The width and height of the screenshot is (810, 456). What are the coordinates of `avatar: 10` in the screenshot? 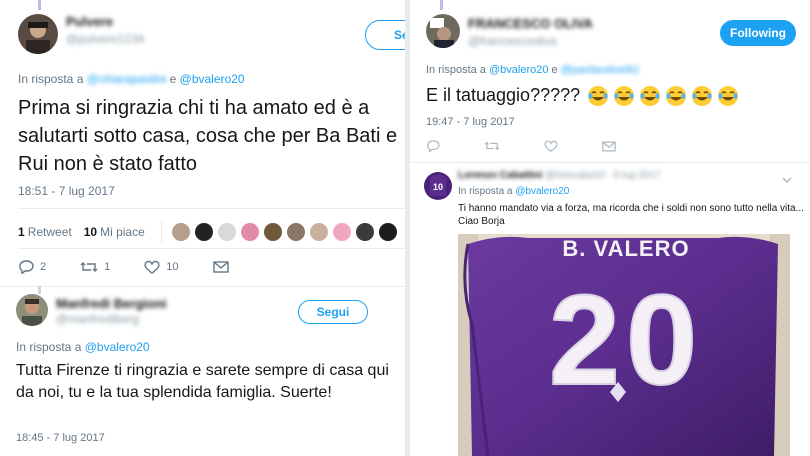 It's located at (438, 186).